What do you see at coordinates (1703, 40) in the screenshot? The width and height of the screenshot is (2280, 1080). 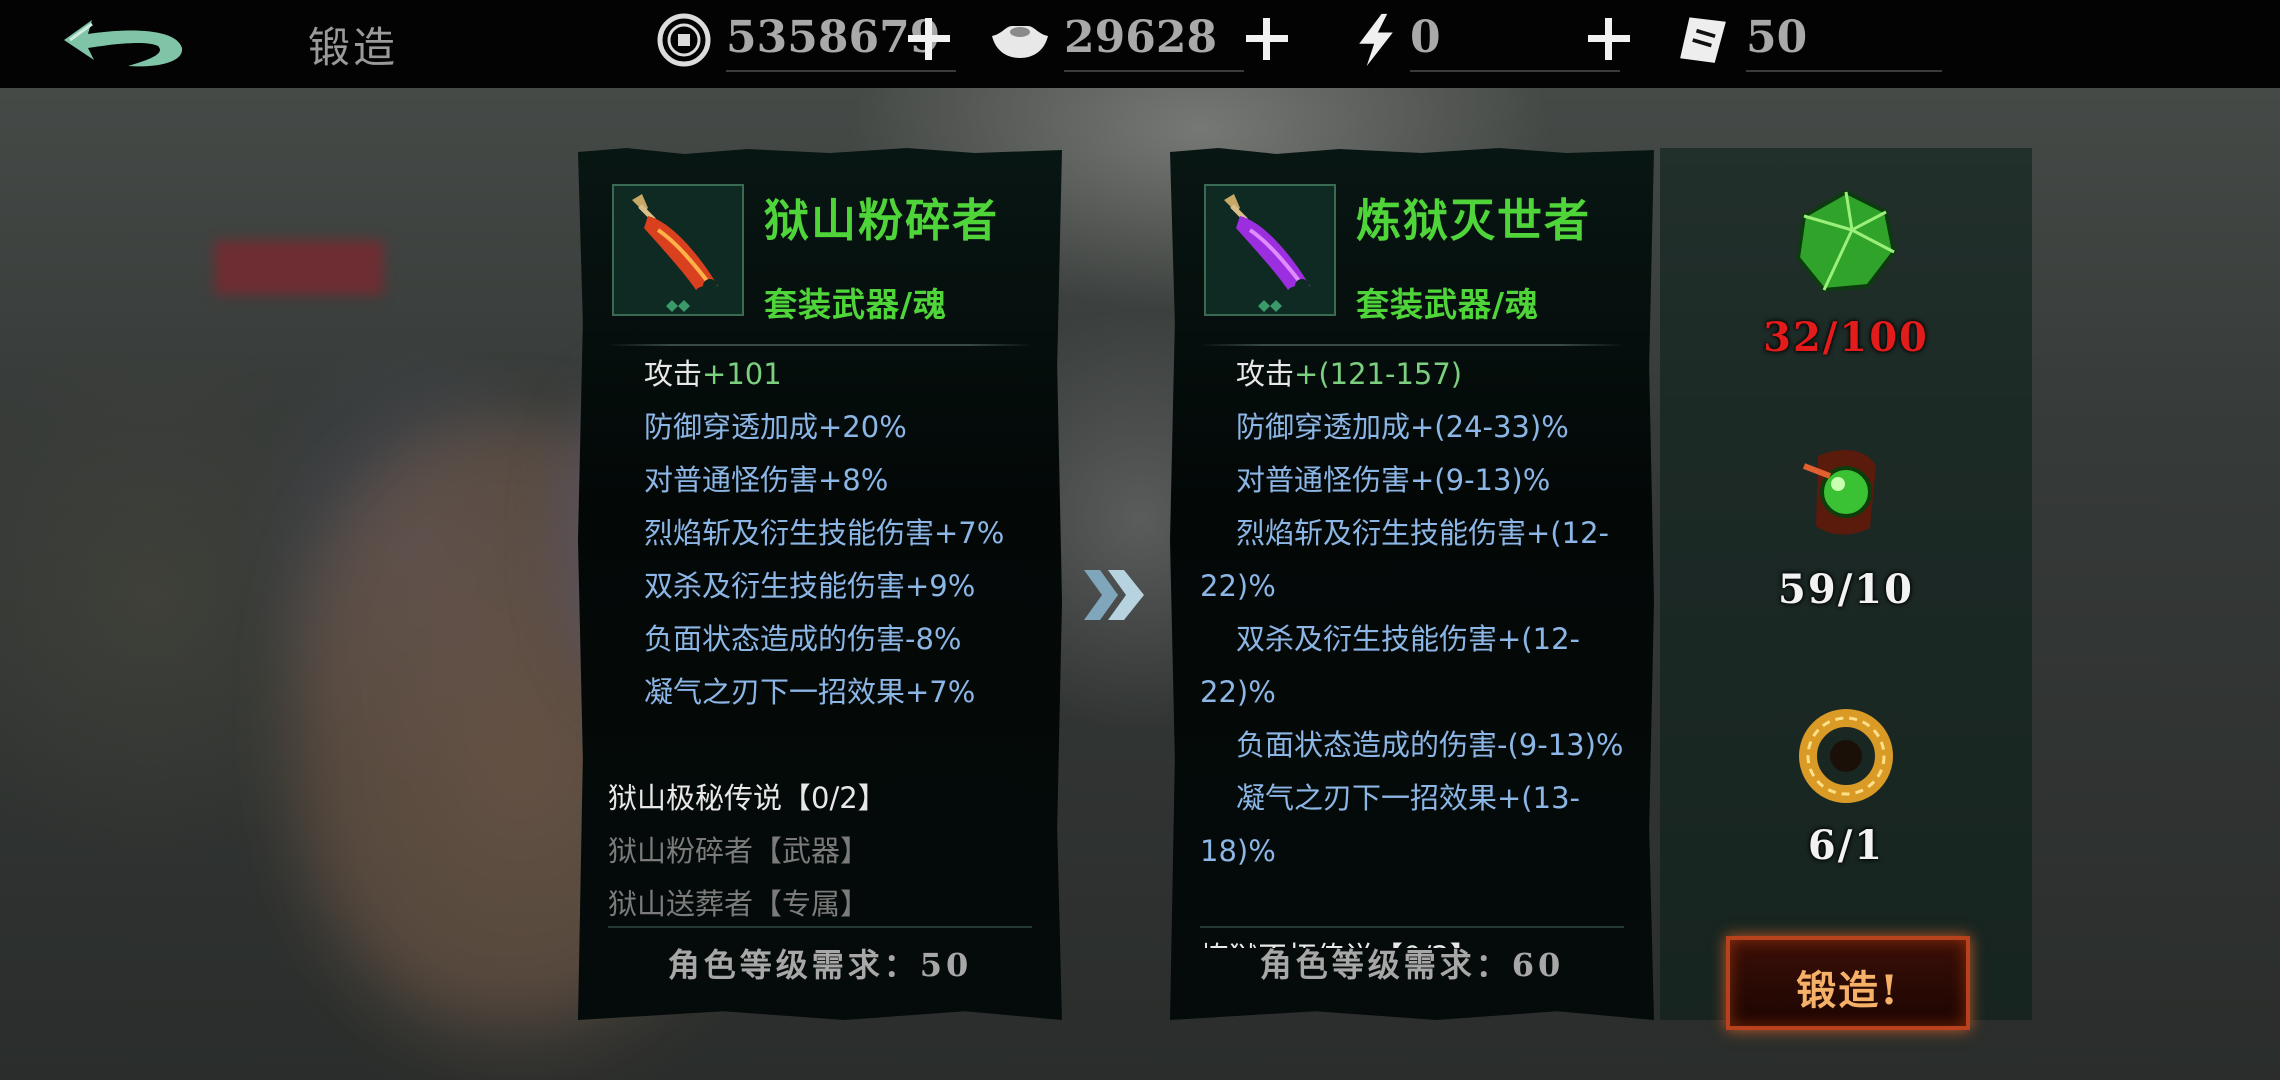 I see `ticket-icon` at bounding box center [1703, 40].